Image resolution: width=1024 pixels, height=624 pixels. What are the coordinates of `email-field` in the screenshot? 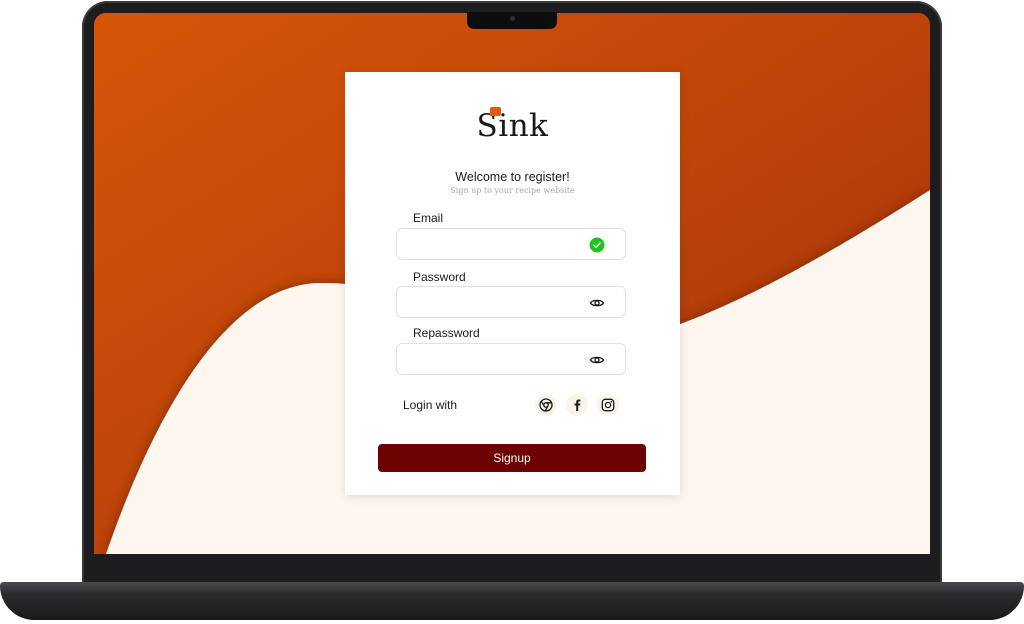 It's located at (511, 244).